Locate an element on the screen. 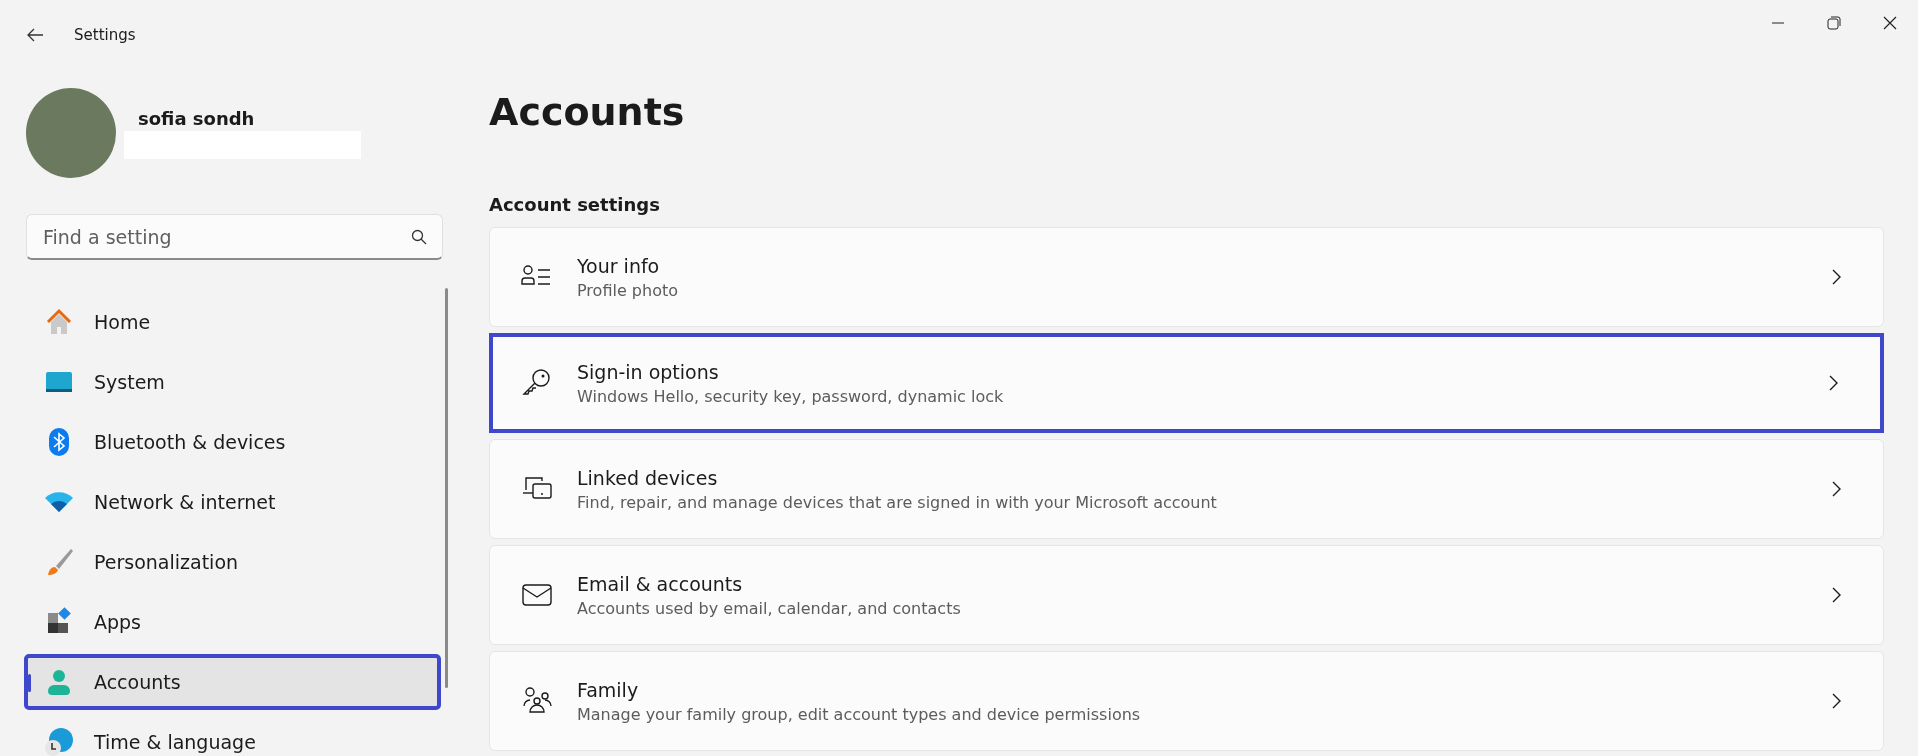  close-icon is located at coordinates (1890, 23).